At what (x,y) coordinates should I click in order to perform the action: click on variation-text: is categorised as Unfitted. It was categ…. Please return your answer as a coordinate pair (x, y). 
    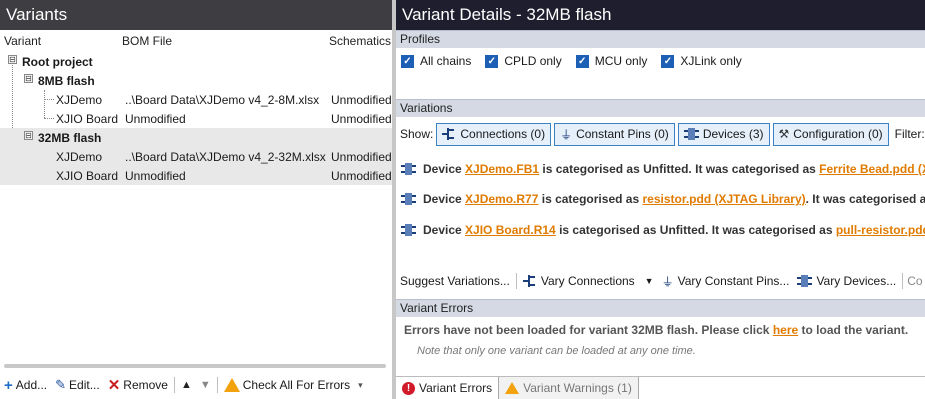
    Looking at the image, I should click on (695, 230).